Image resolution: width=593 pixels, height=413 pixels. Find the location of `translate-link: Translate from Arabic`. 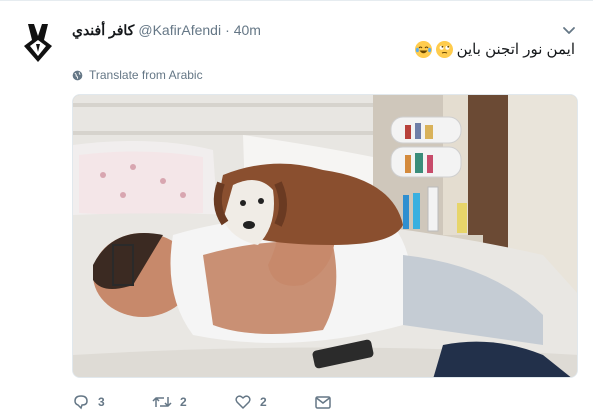

translate-link: Translate from Arabic is located at coordinates (137, 75).